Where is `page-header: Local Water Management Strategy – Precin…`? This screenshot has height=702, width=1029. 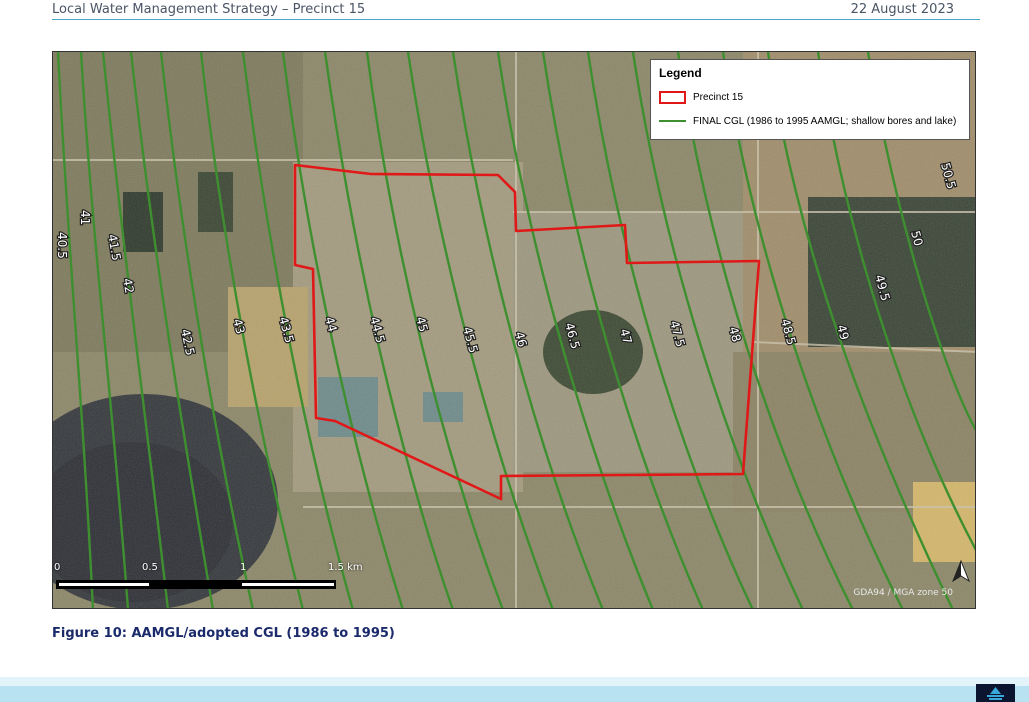 page-header: Local Water Management Strategy – Precin… is located at coordinates (516, 10).